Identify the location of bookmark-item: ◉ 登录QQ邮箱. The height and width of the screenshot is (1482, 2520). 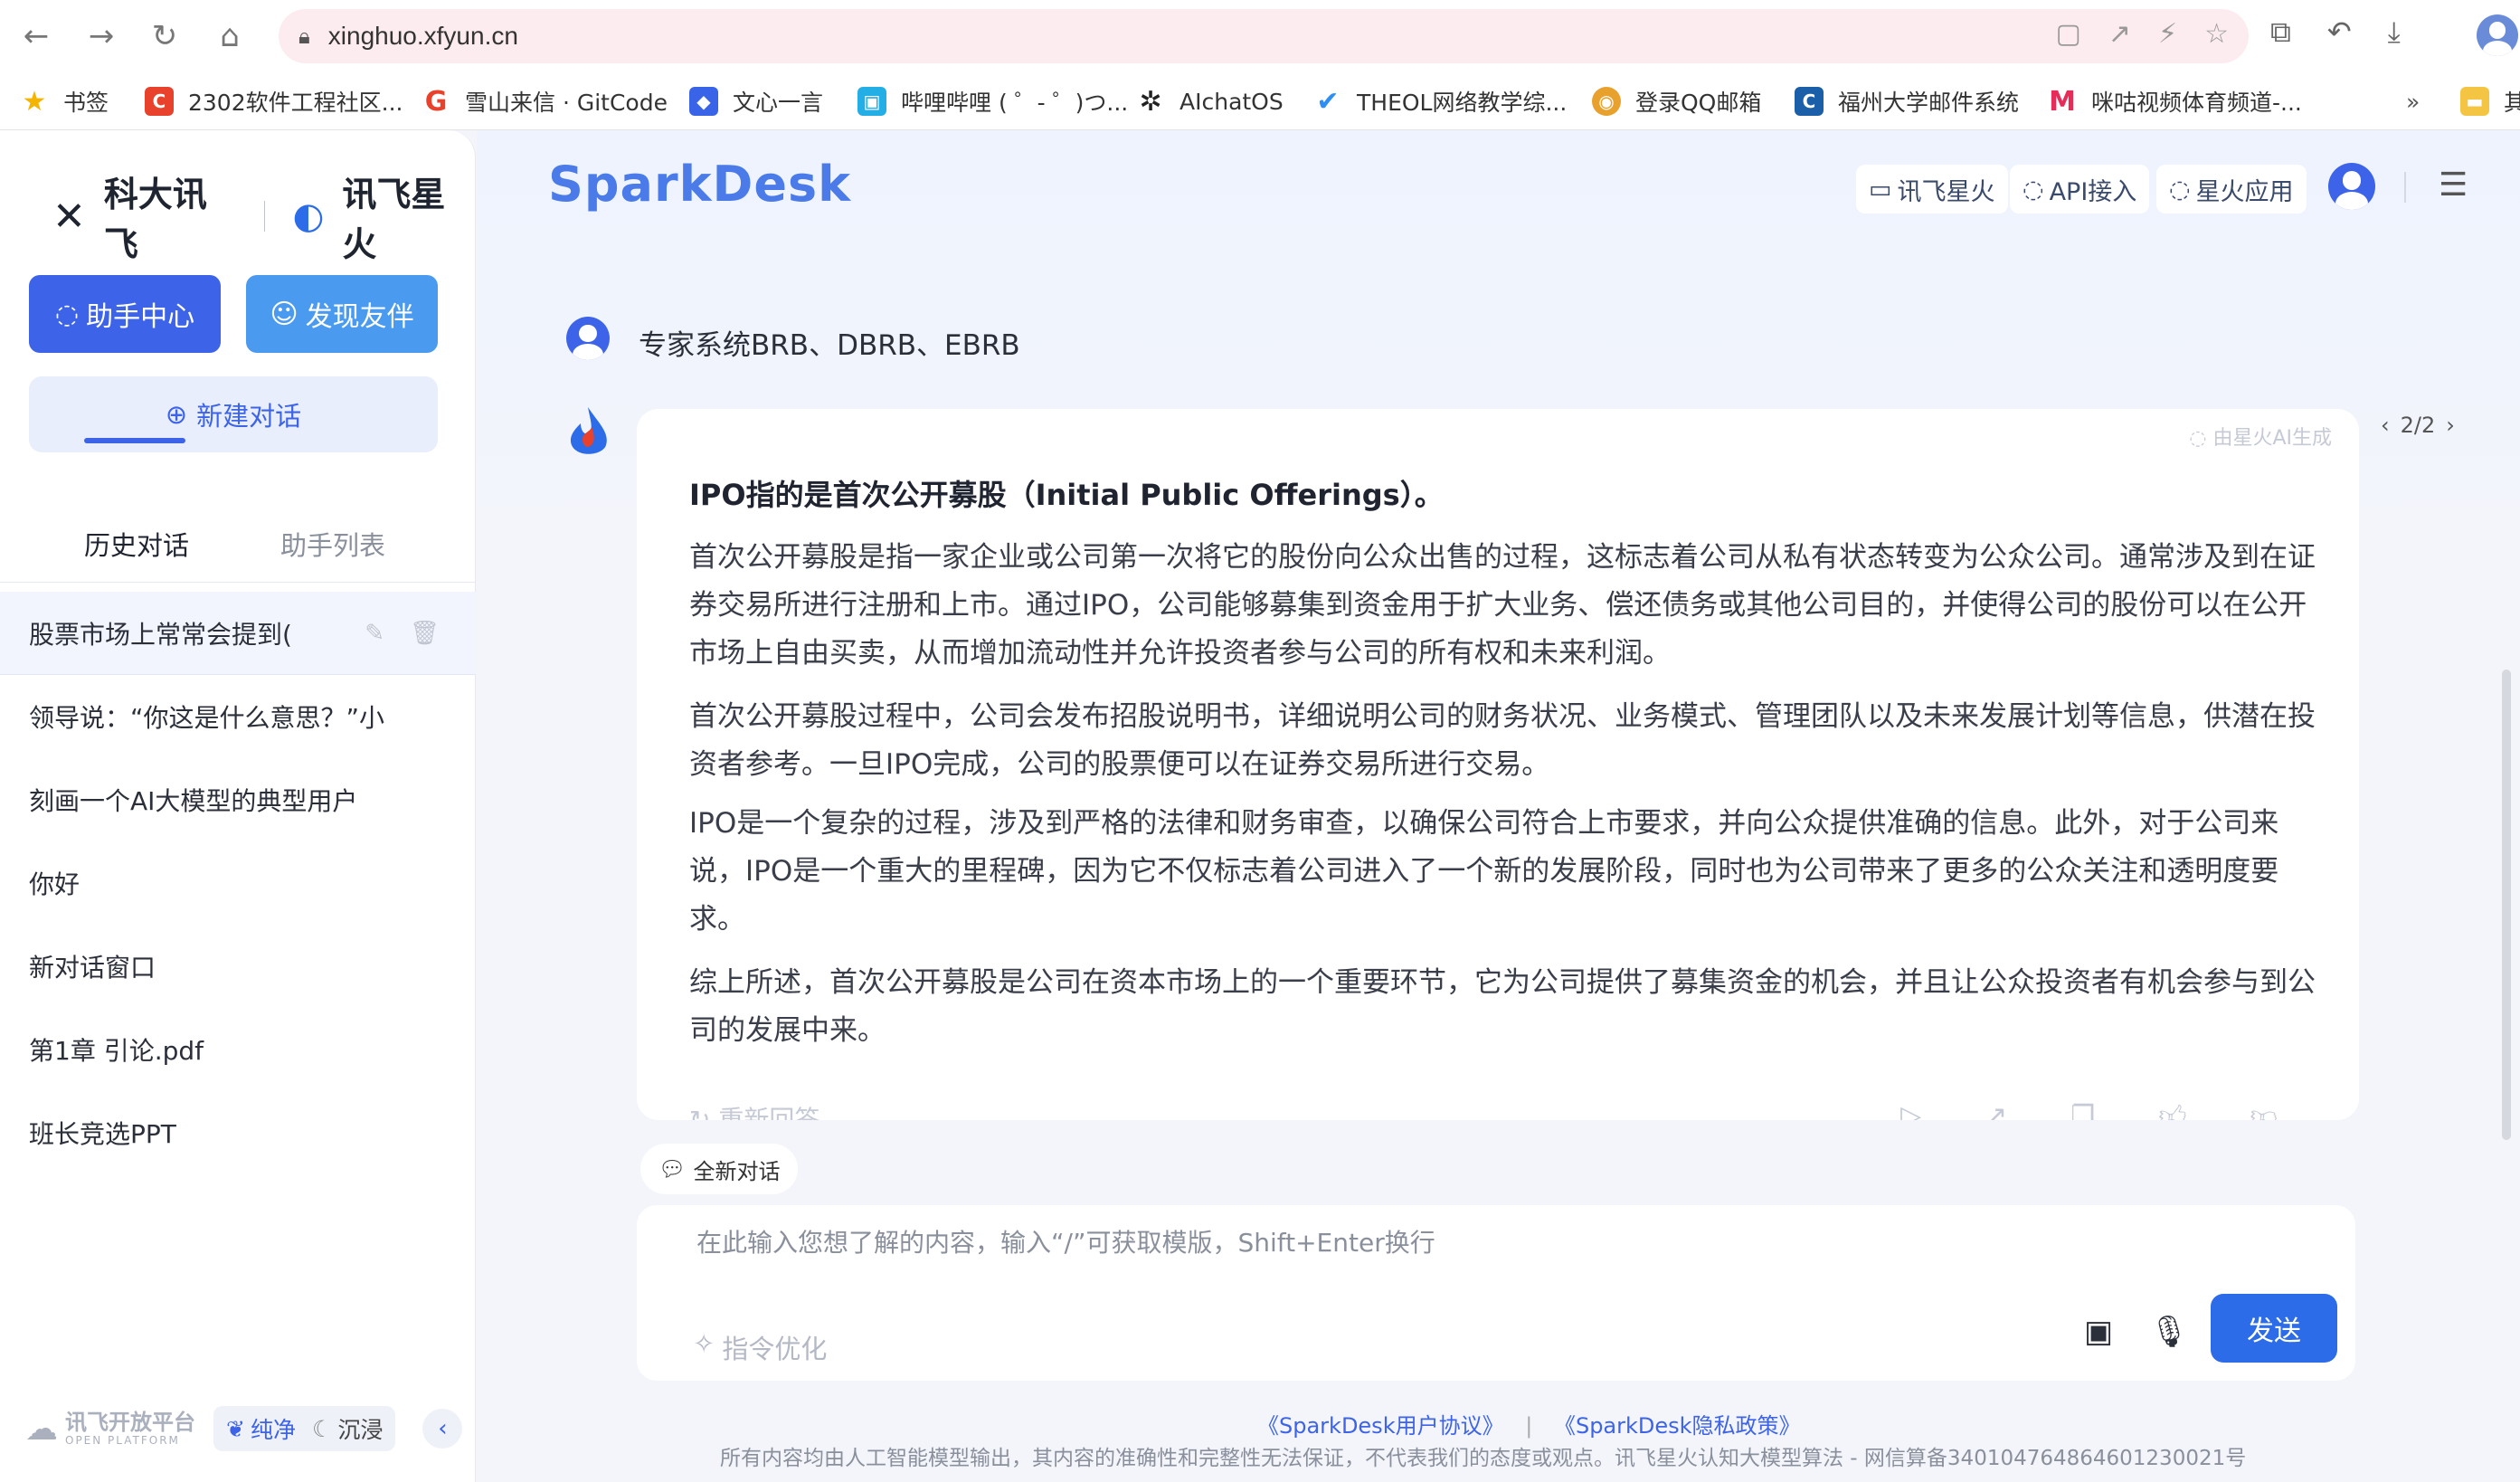
(1677, 101).